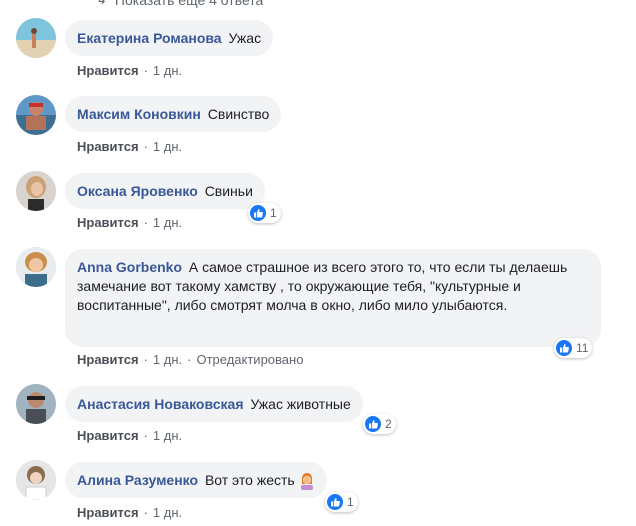  I want to click on more-replies-link: ↳ Показать еще 4 ответа, so click(179, 4).